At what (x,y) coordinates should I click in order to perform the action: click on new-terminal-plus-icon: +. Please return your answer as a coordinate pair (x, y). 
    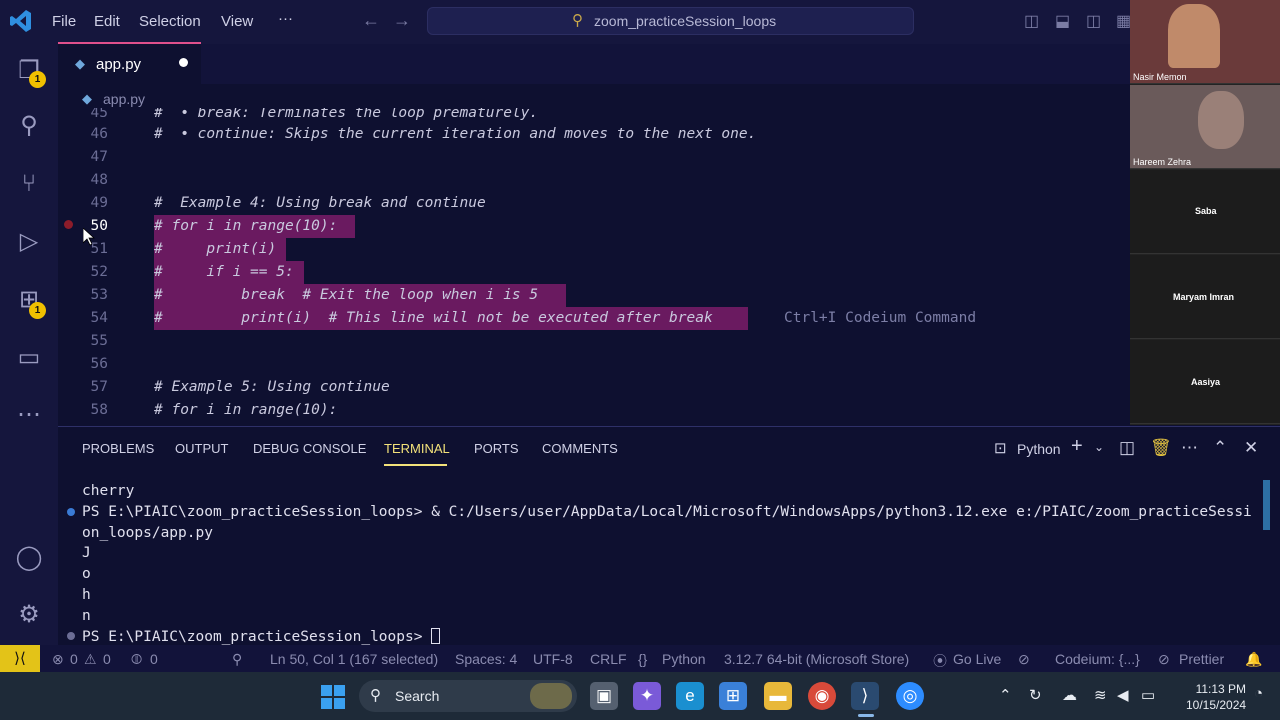
    Looking at the image, I should click on (1077, 446).